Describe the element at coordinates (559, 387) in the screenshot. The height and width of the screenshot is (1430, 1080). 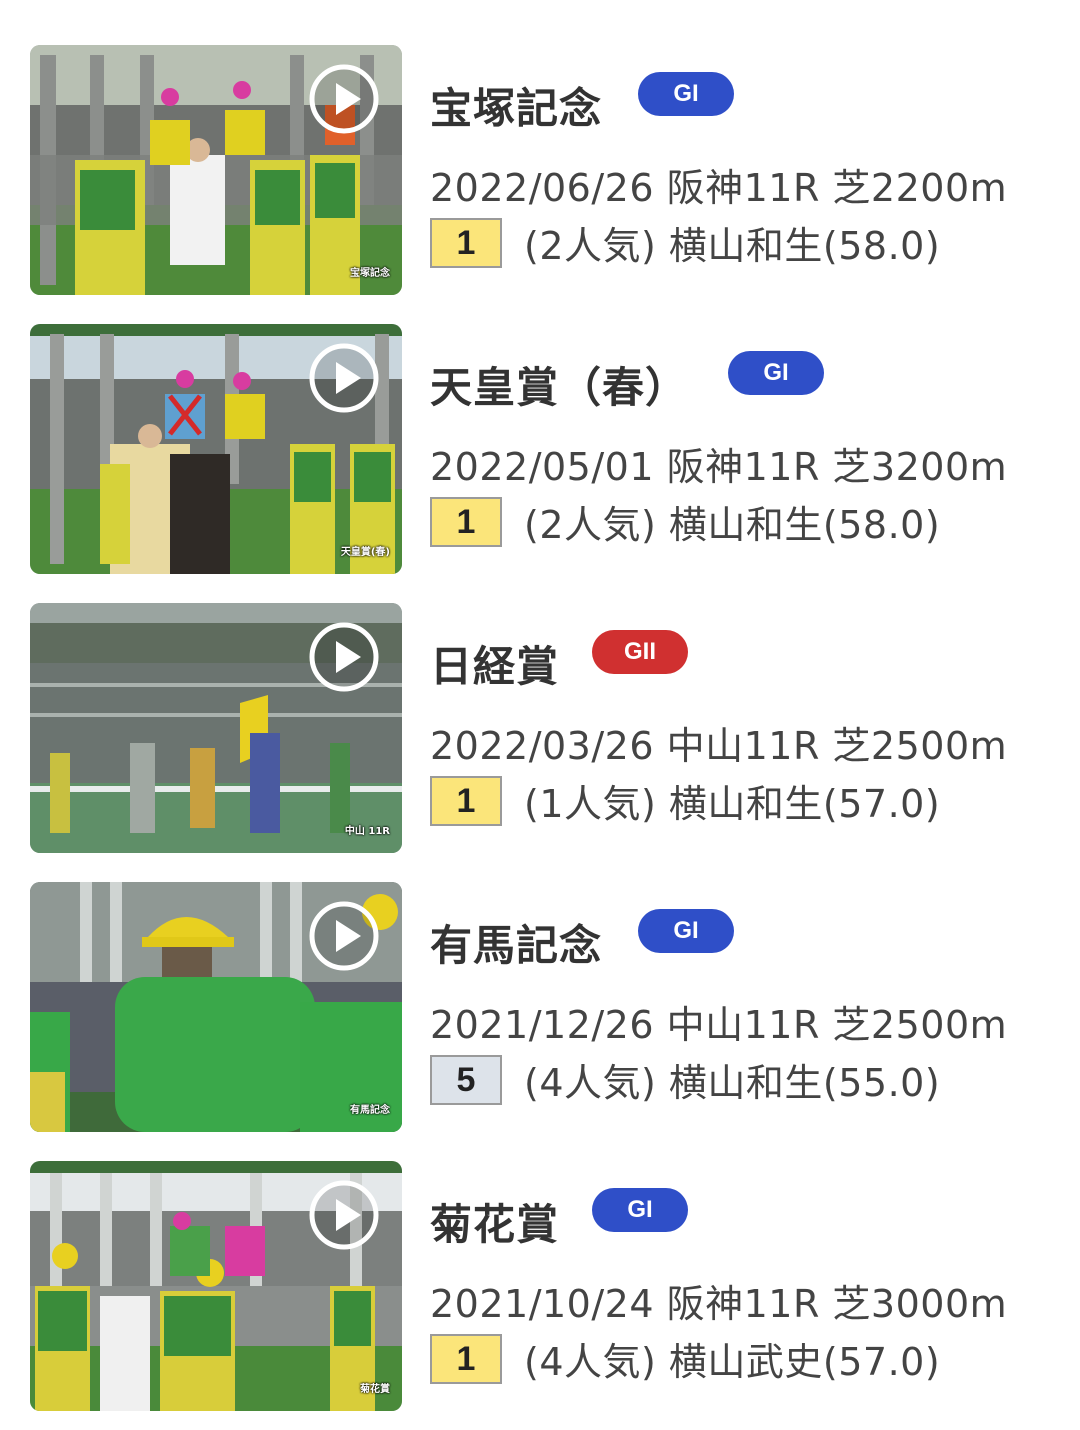
I see `race-title: 天皇賞（春）` at that location.